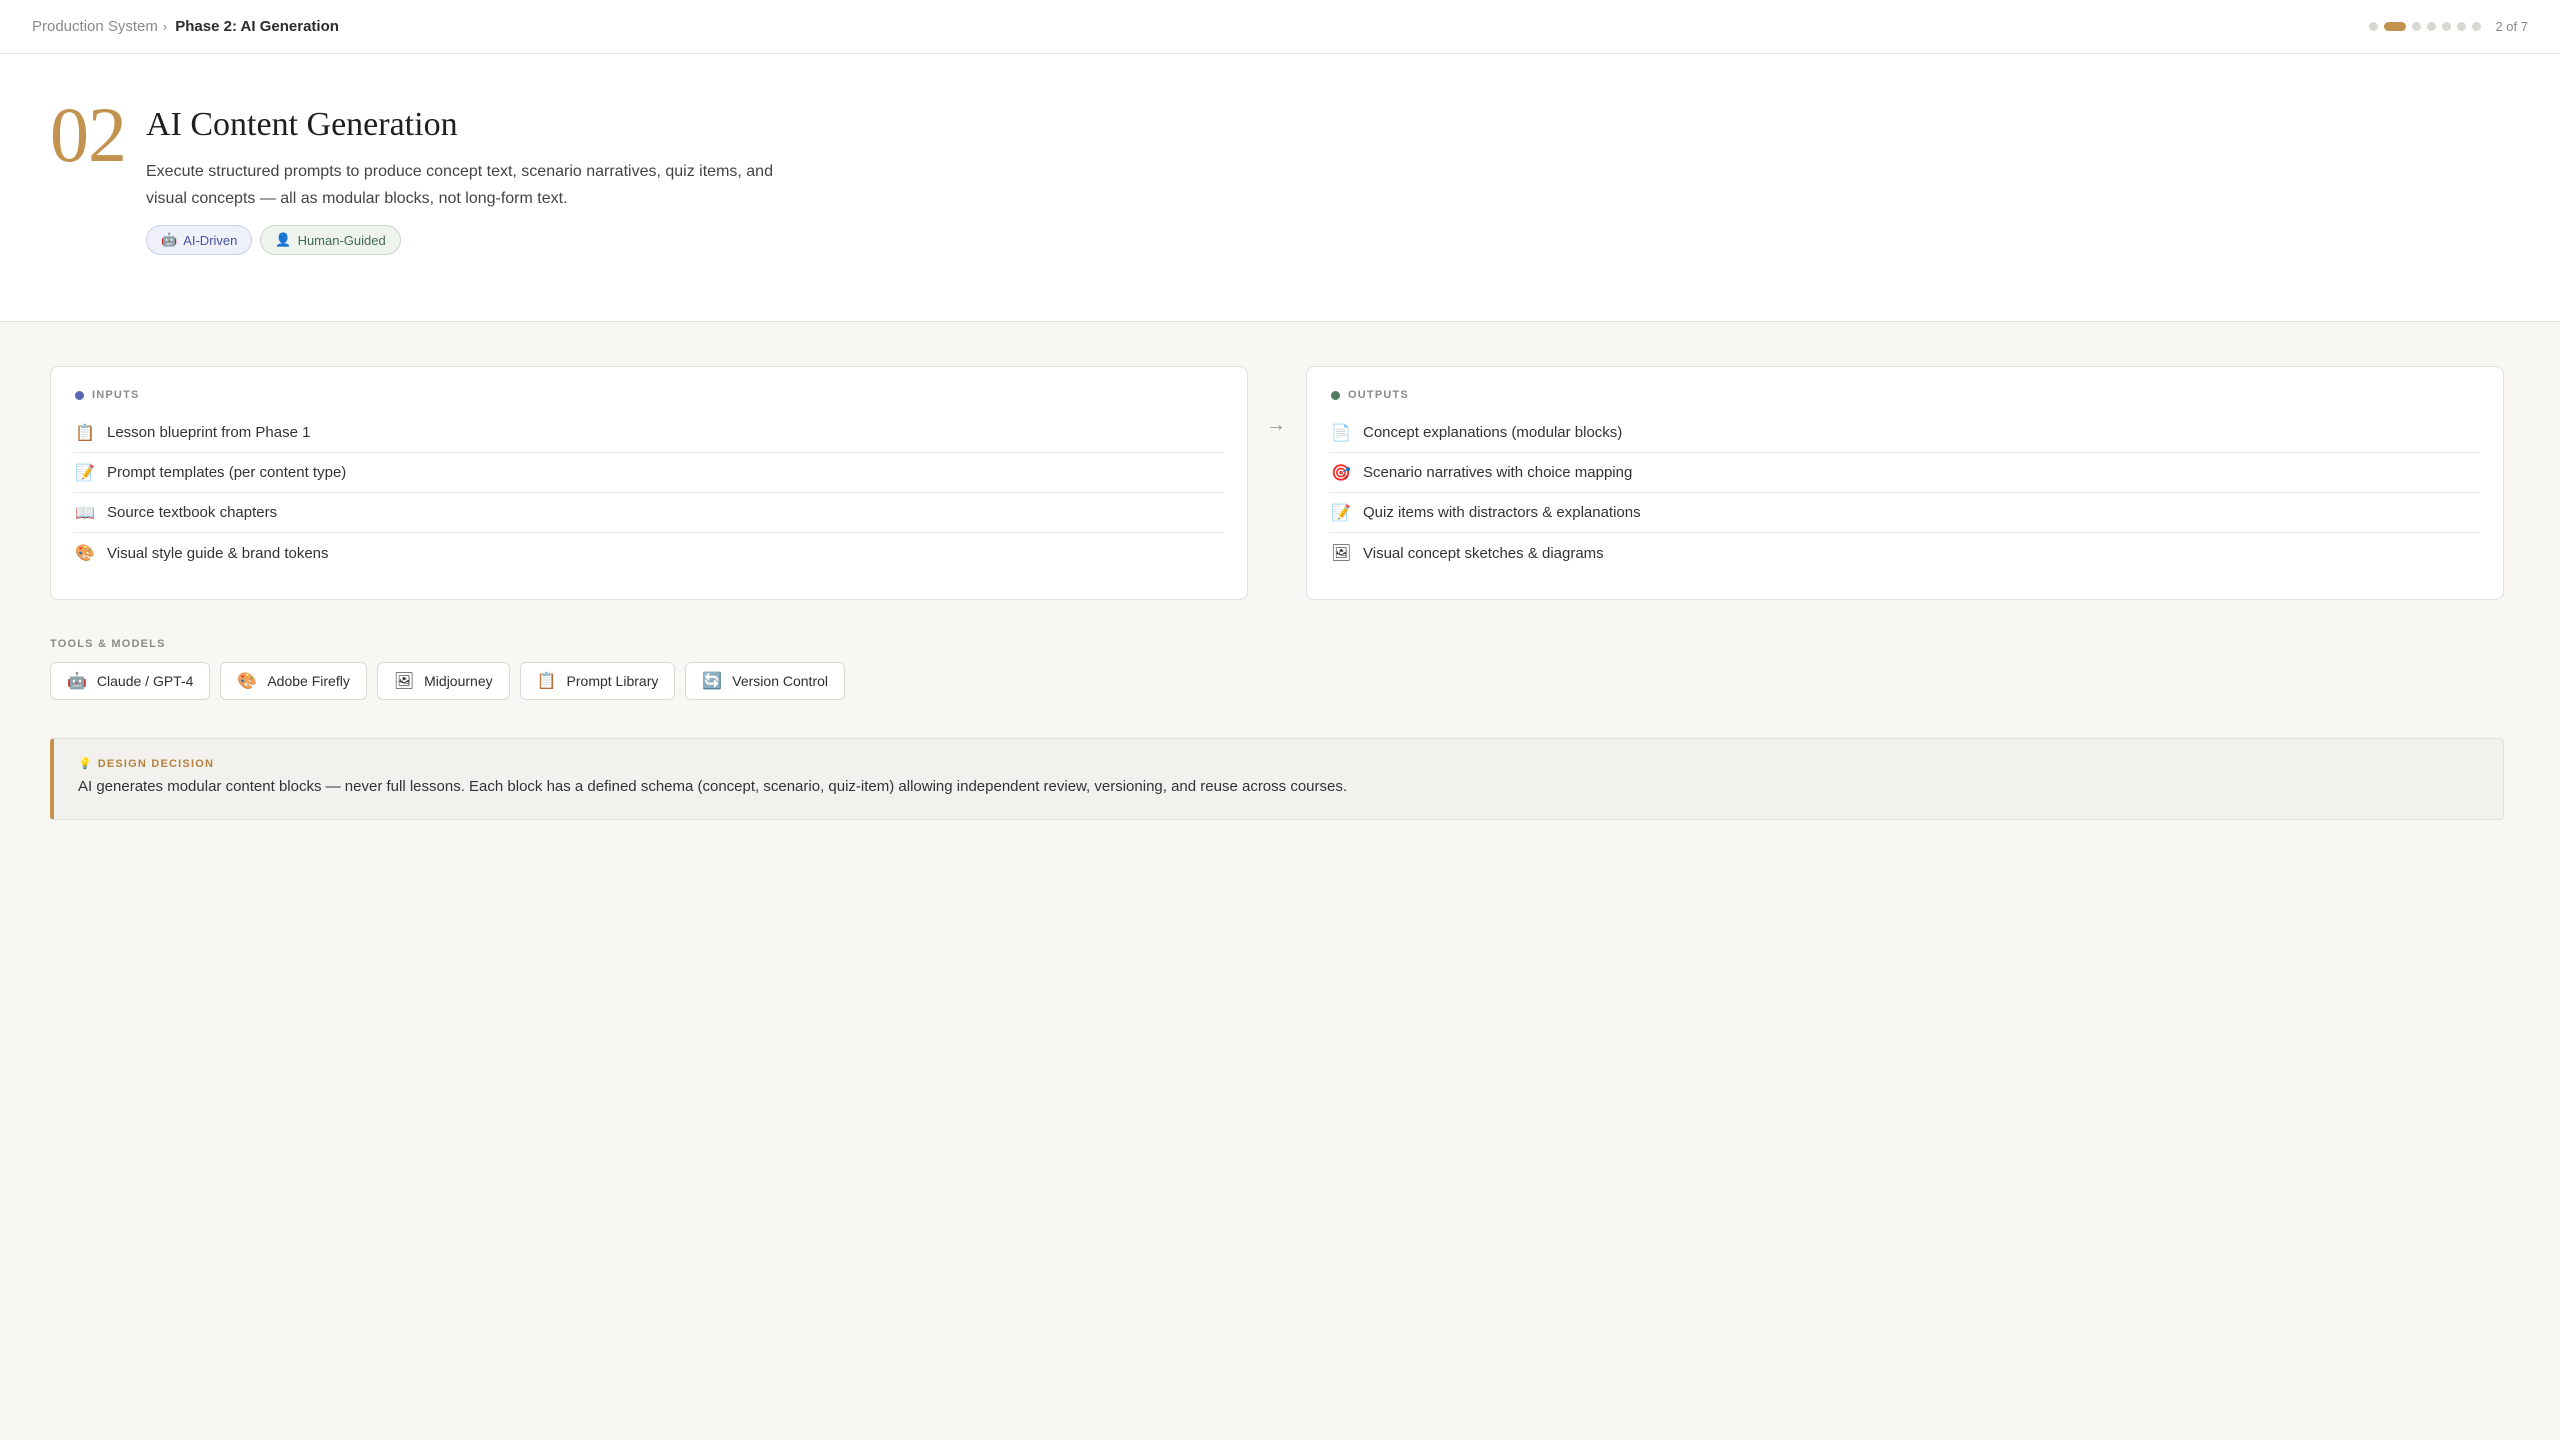 This screenshot has height=1440, width=2560. Describe the element at coordinates (341, 240) in the screenshot. I see `tag-label: Human-Guided` at that location.